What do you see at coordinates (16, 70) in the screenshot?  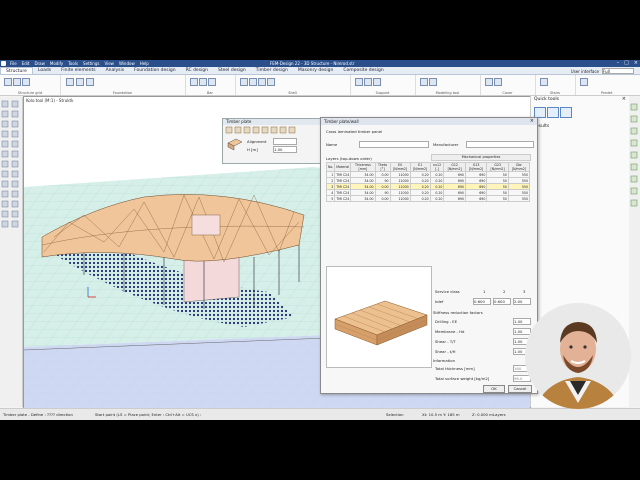 I see `tab-structure: Structure` at bounding box center [16, 70].